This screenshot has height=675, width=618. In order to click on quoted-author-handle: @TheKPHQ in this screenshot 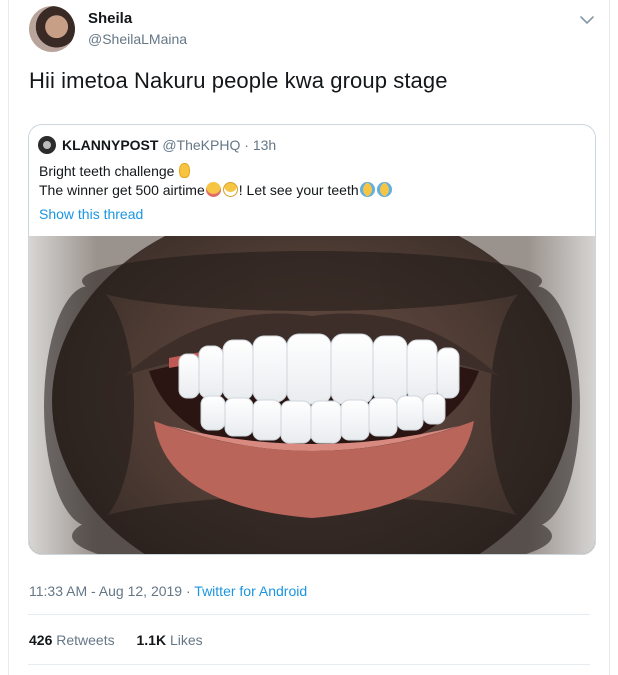, I will do `click(201, 145)`.